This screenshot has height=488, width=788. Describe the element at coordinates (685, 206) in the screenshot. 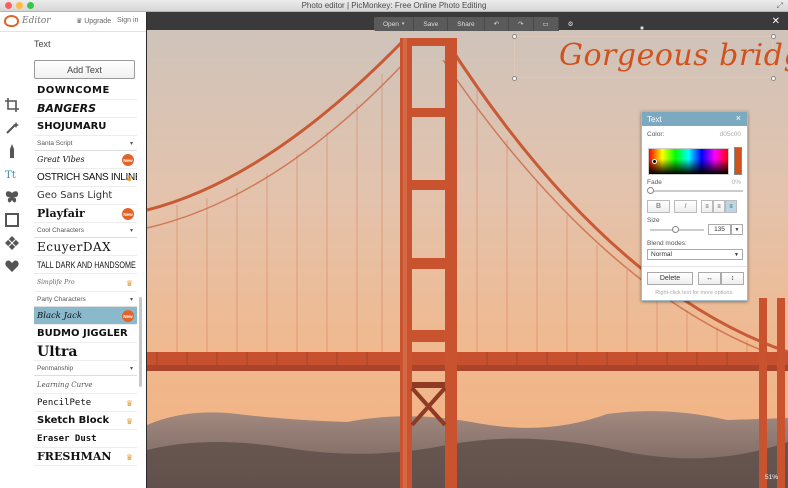

I see `italic-button: I` at that location.